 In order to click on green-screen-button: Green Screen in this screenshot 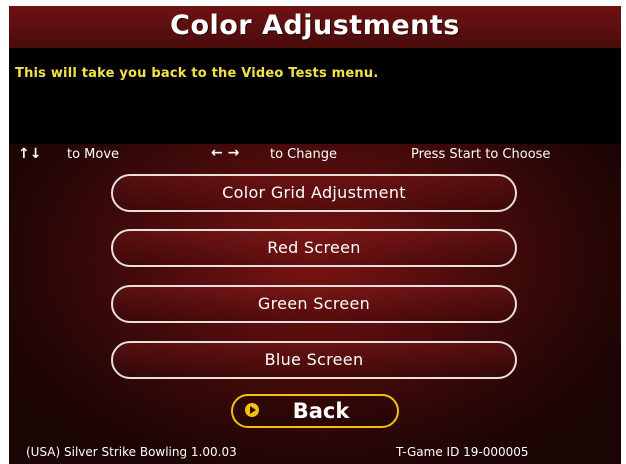, I will do `click(314, 304)`.